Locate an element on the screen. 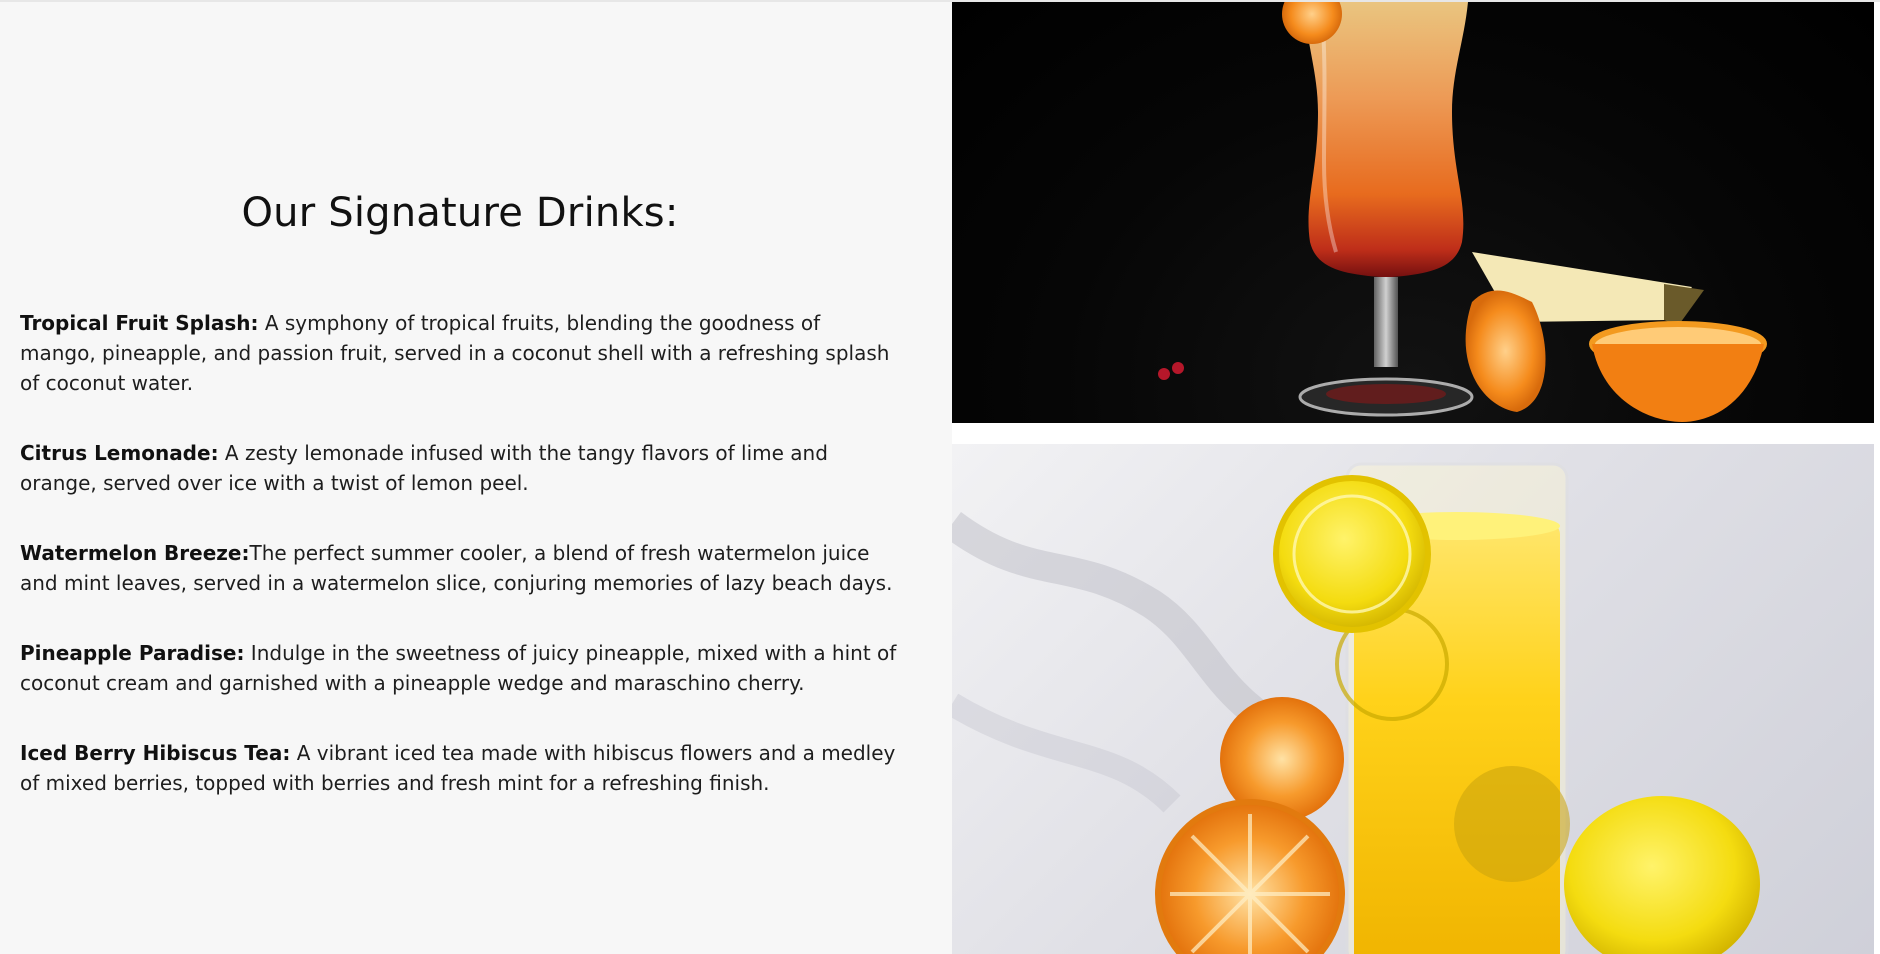 The width and height of the screenshot is (1880, 954). orange-wedge is located at coordinates (1505, 351).